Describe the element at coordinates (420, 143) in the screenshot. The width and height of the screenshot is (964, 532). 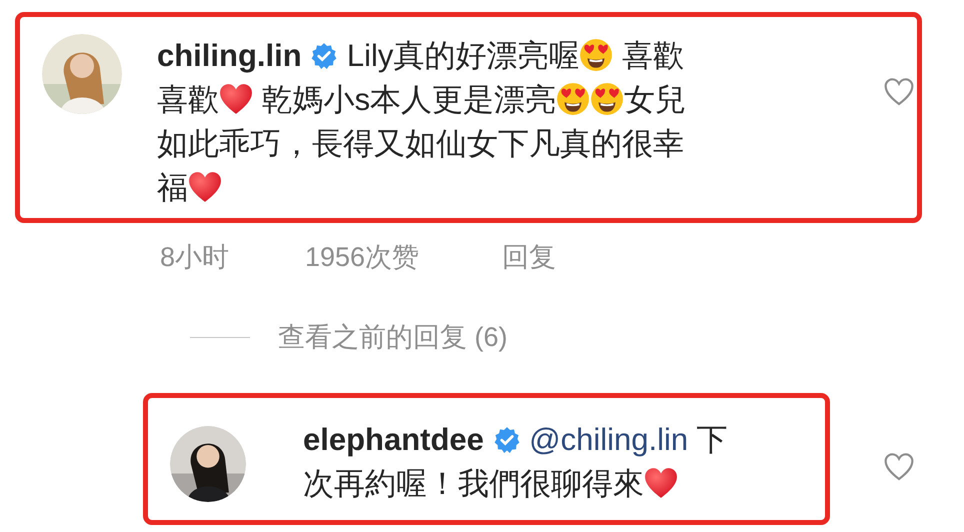
I see `comment-text: 如此乖巧，長得又如仙女下凡真的很幸` at that location.